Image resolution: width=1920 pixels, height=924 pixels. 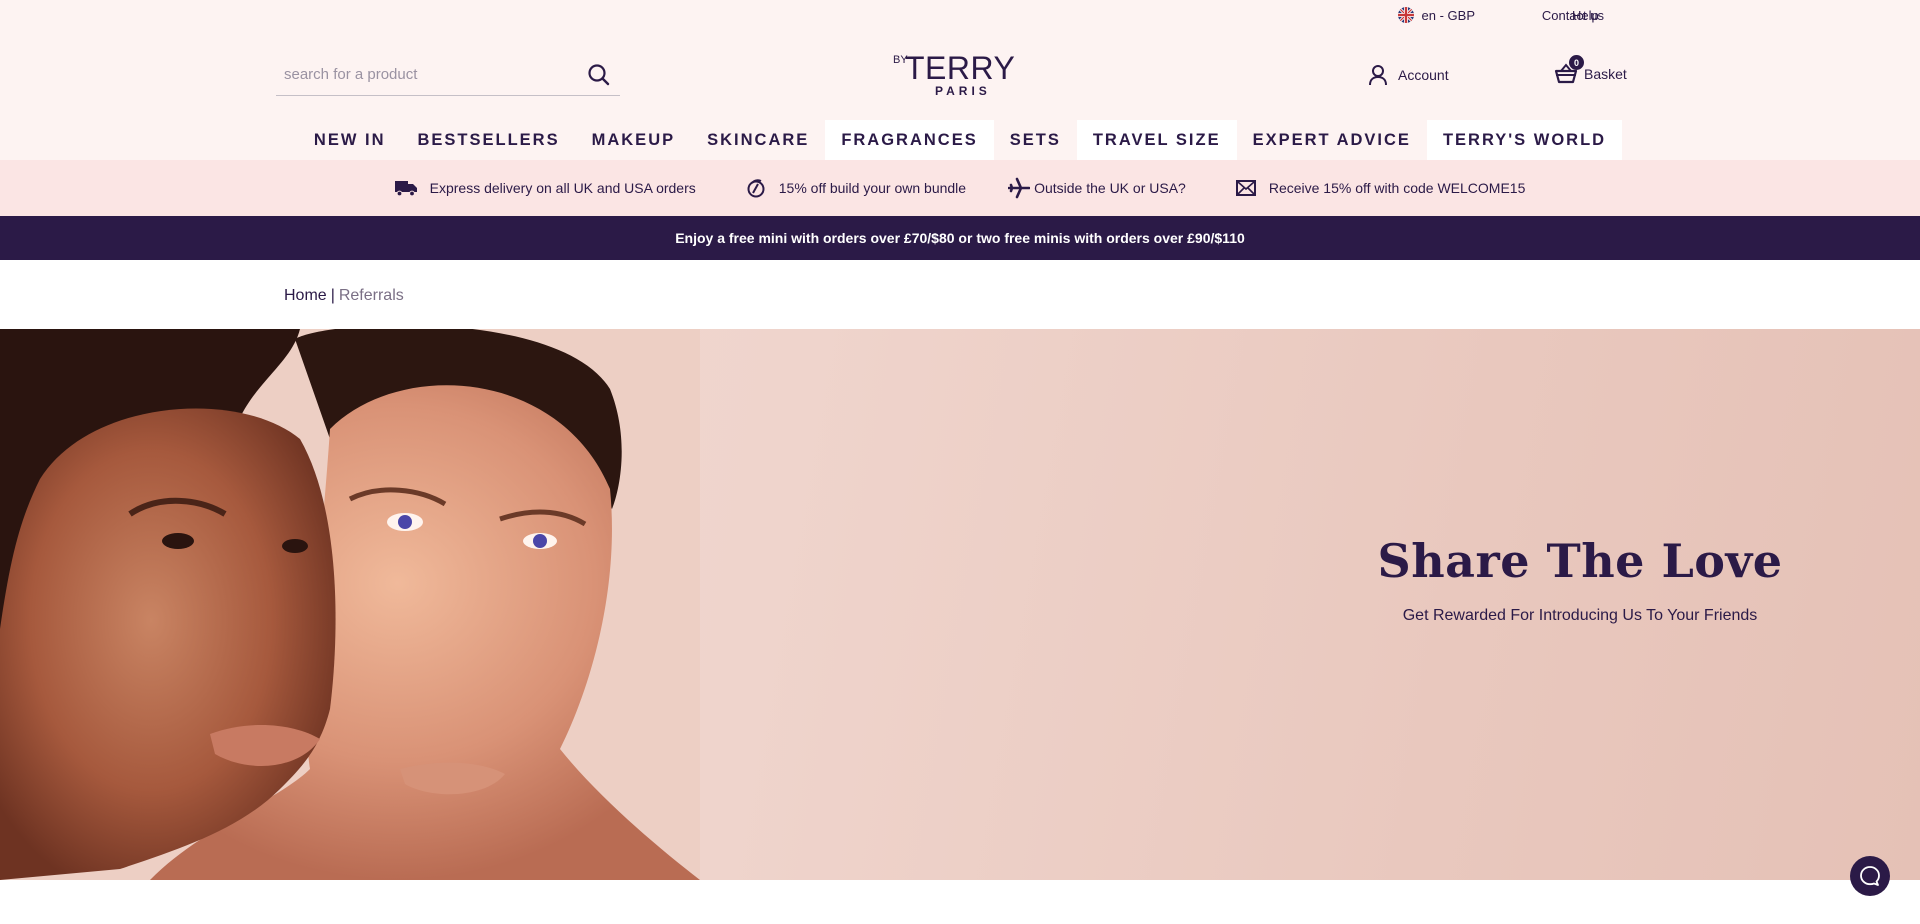 I want to click on breadcrumb-current: Referrals, so click(x=371, y=295).